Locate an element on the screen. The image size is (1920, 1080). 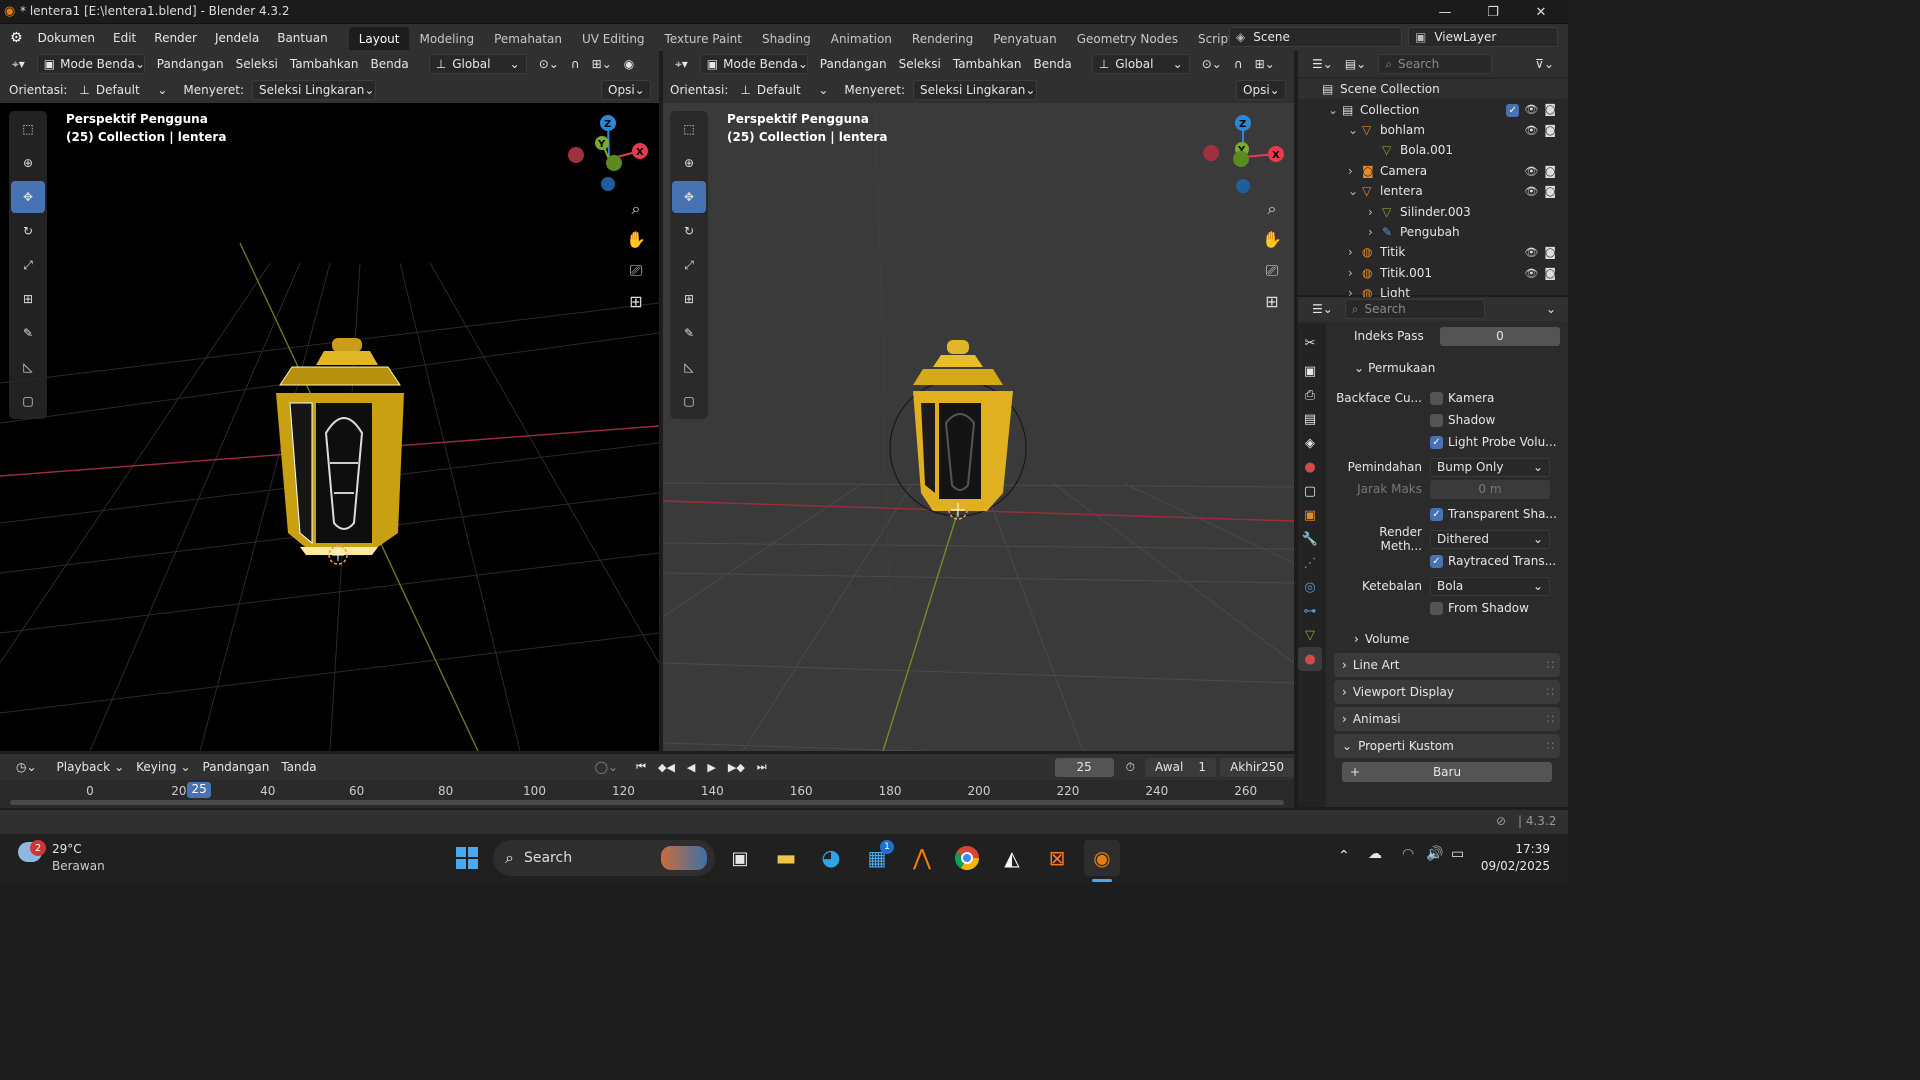
menu-seleksi: Seleksi is located at coordinates (257, 64).